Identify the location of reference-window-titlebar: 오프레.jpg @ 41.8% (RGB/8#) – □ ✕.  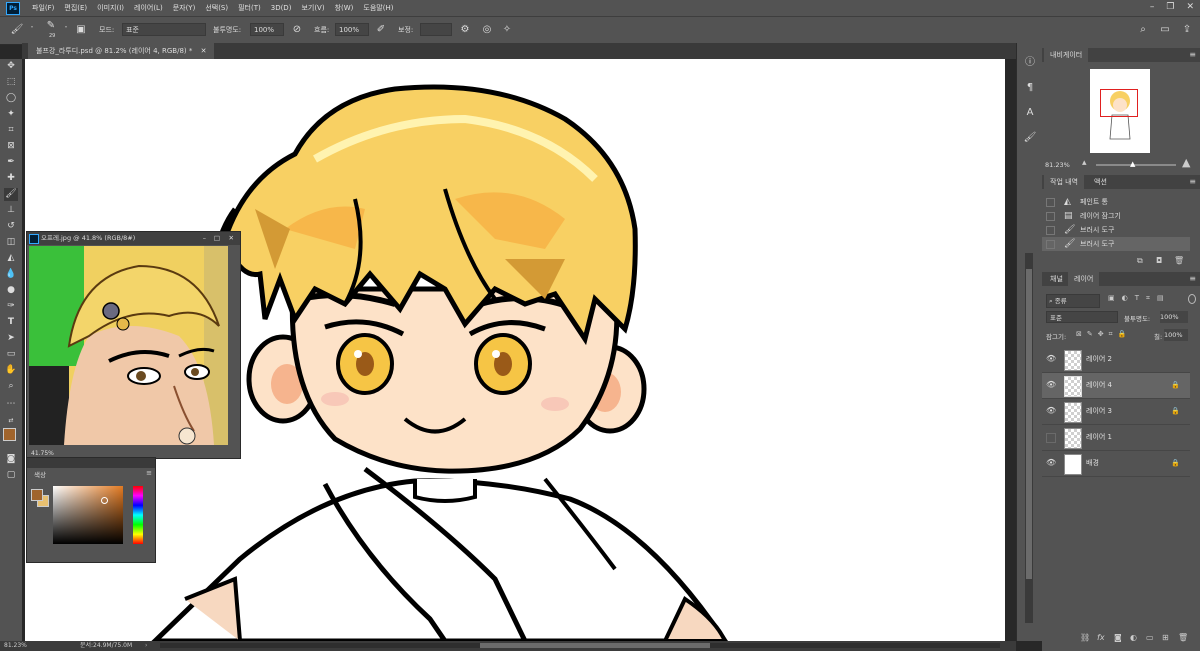
(133, 238).